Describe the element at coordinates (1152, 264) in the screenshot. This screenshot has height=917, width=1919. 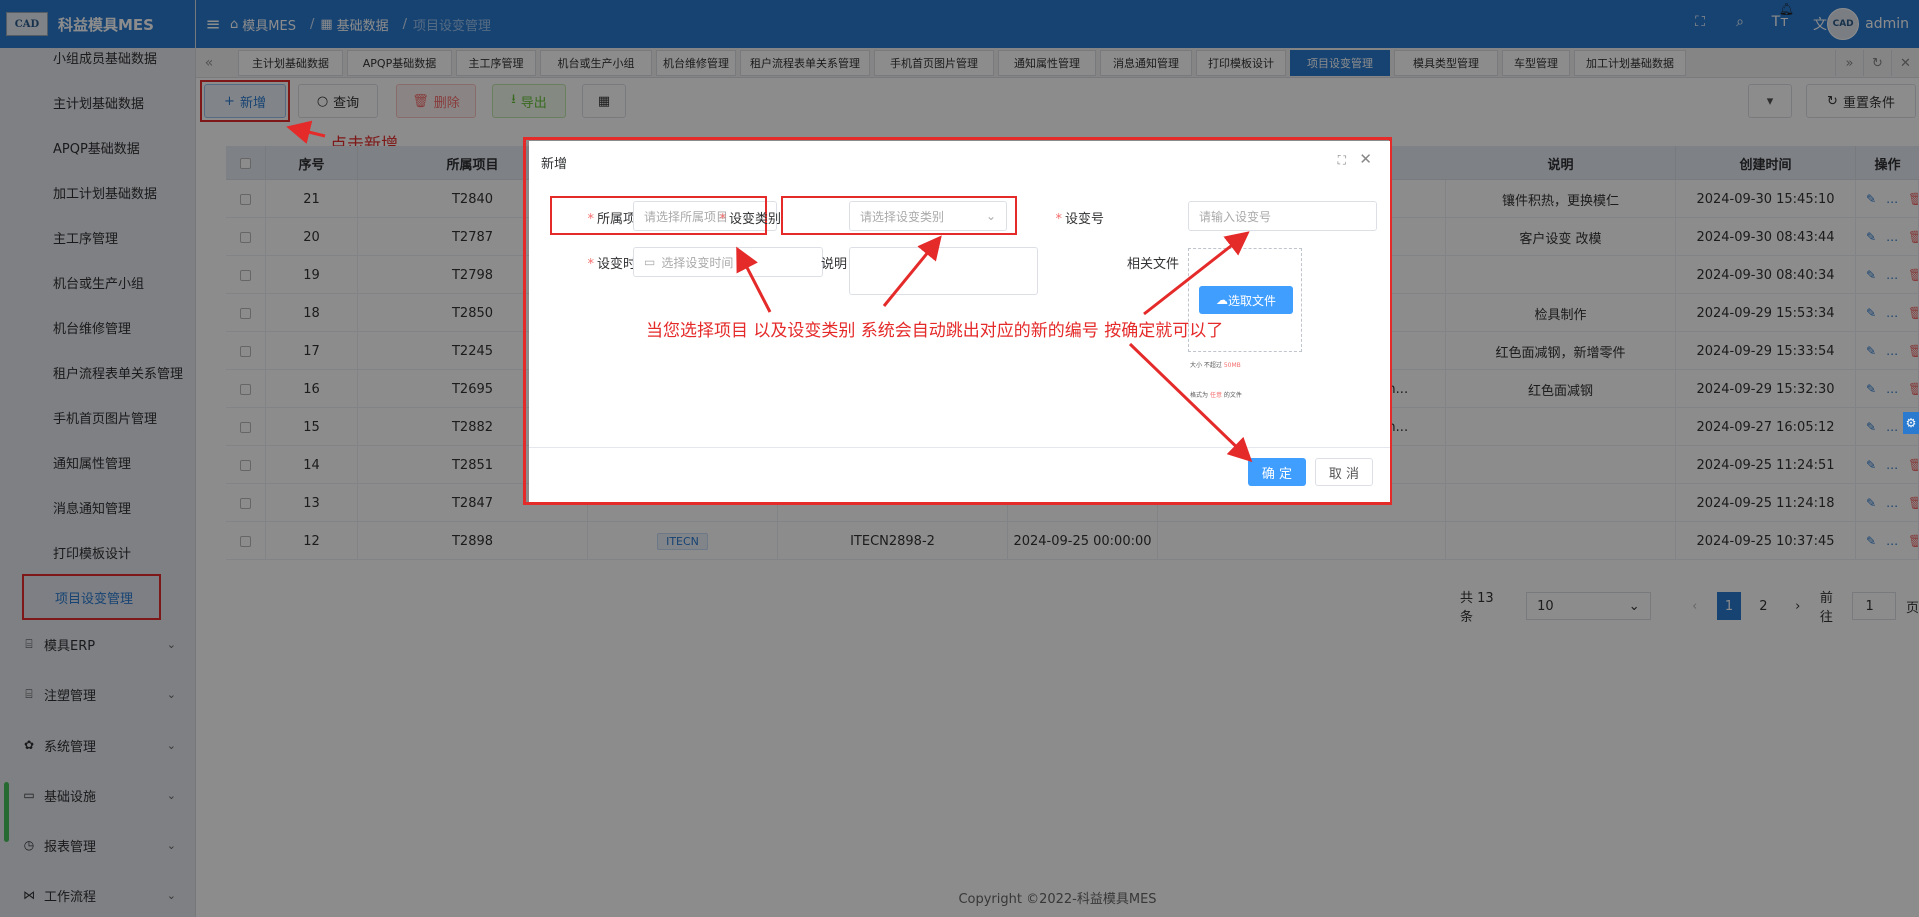
I see `files-label: 相关文件` at that location.